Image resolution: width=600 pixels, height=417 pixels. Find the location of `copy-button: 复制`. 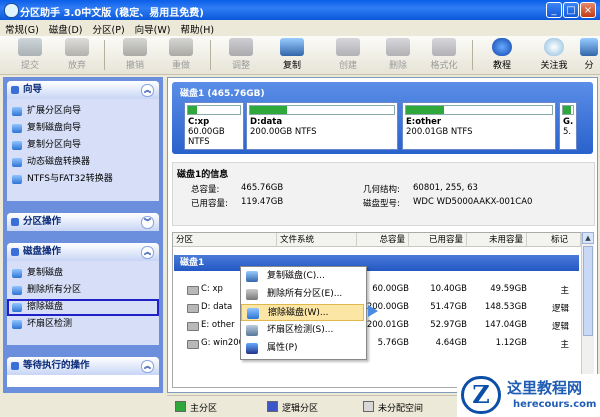

copy-button: 复制 is located at coordinates (292, 54).